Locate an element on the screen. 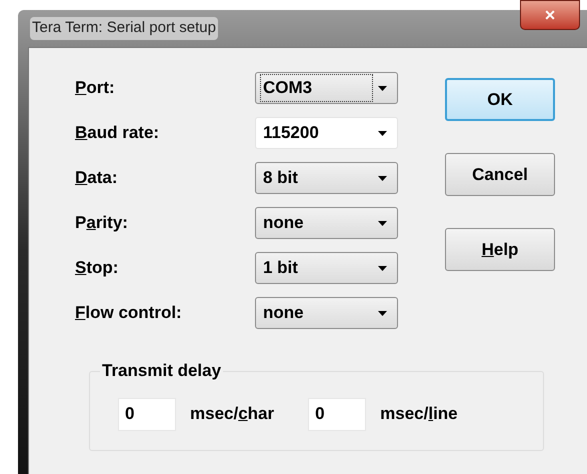  field-label: Baud rate: is located at coordinates (117, 133).